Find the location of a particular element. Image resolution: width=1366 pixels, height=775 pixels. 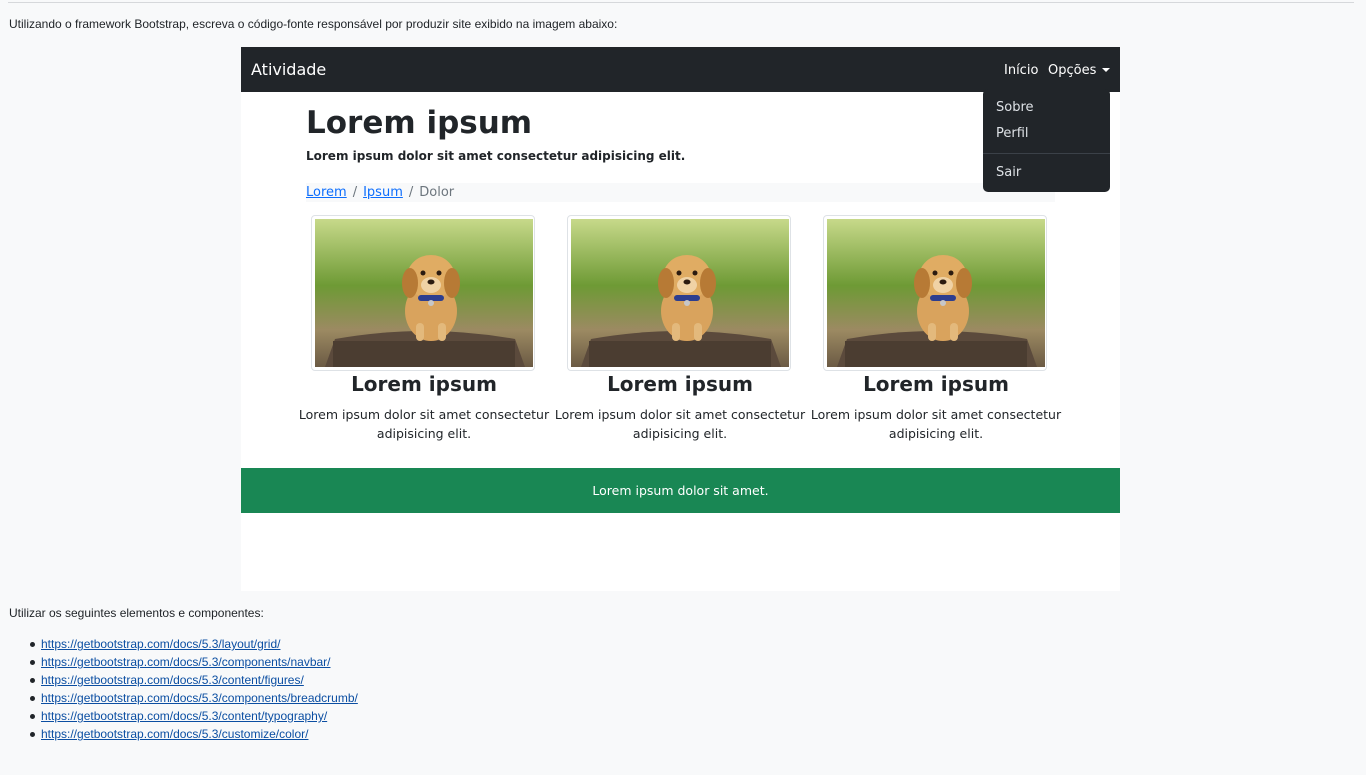

nav-dropdown-opcoes: Opções is located at coordinates (1079, 70).